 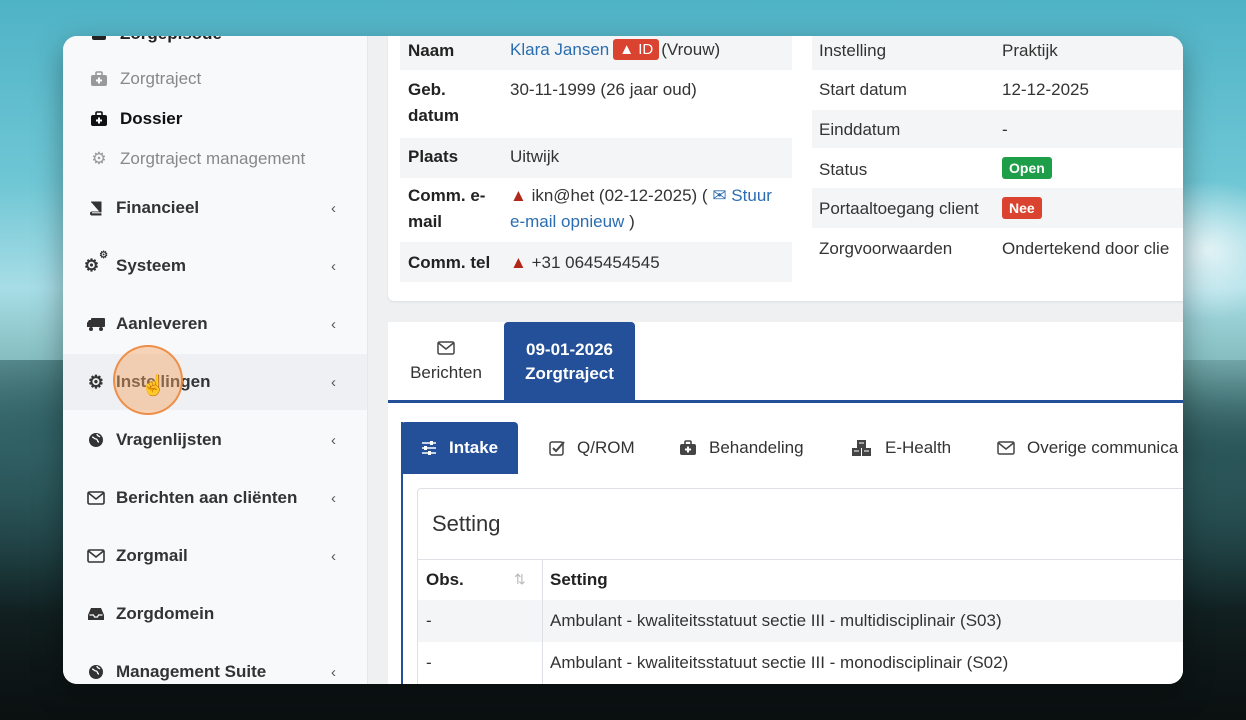 I want to click on status-open-badge: Open, so click(x=1027, y=168).